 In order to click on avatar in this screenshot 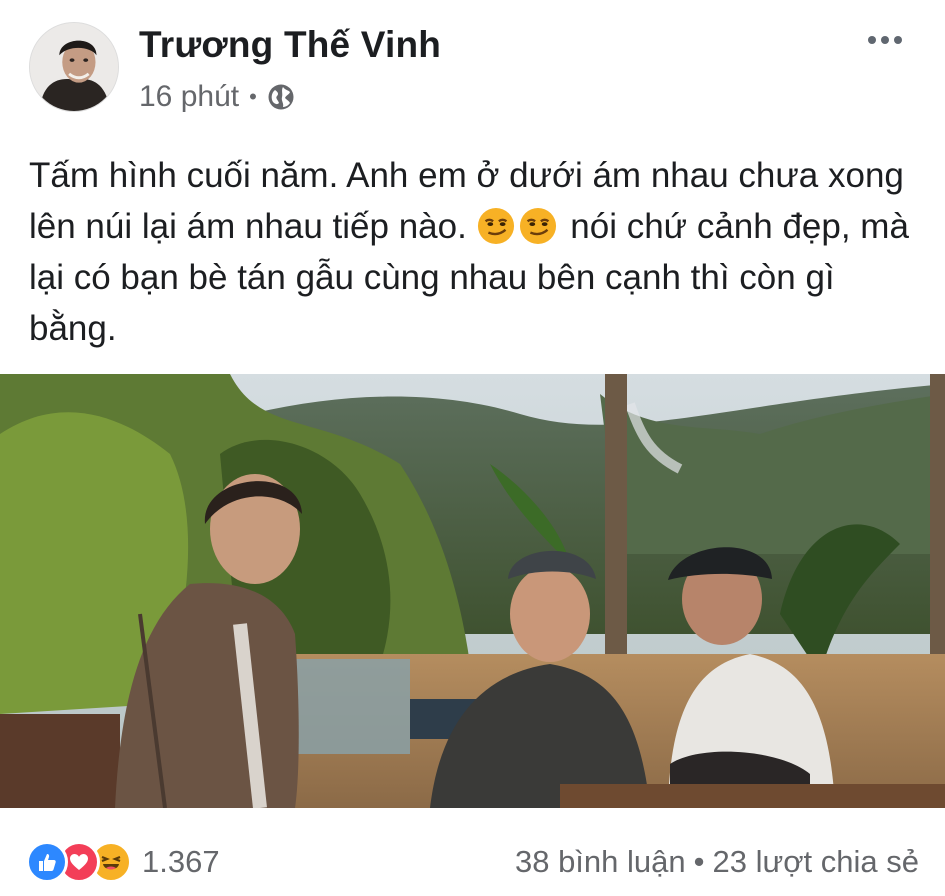, I will do `click(74, 67)`.